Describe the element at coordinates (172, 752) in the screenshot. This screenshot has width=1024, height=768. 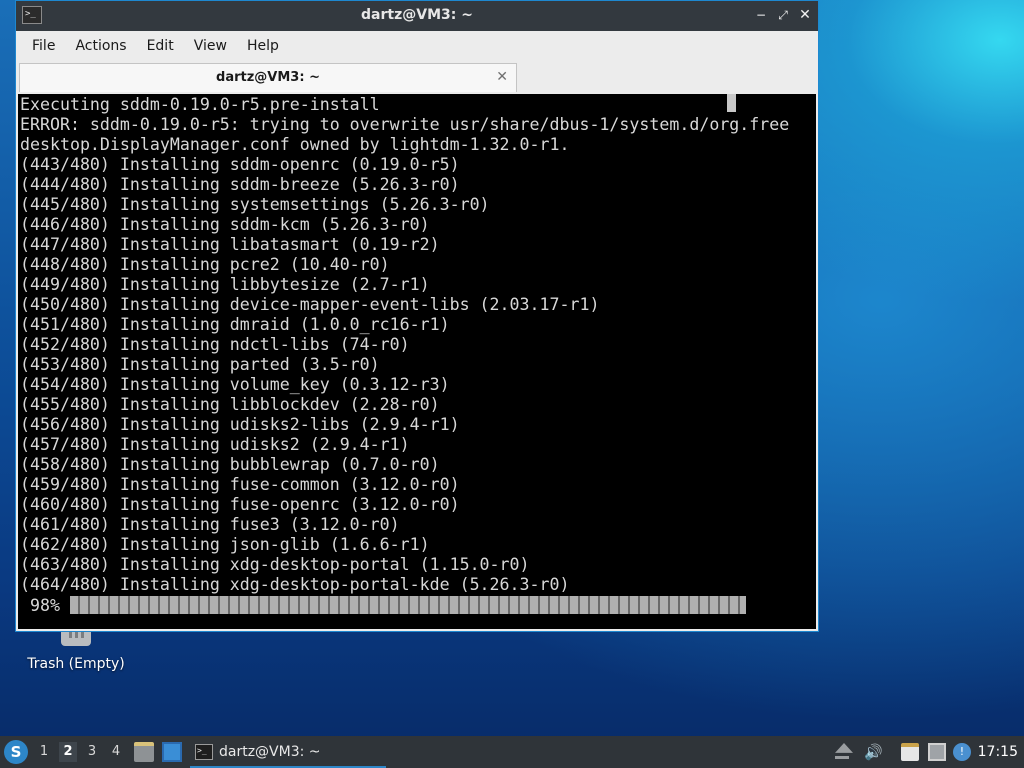
I see `show-desktop-icon` at that location.